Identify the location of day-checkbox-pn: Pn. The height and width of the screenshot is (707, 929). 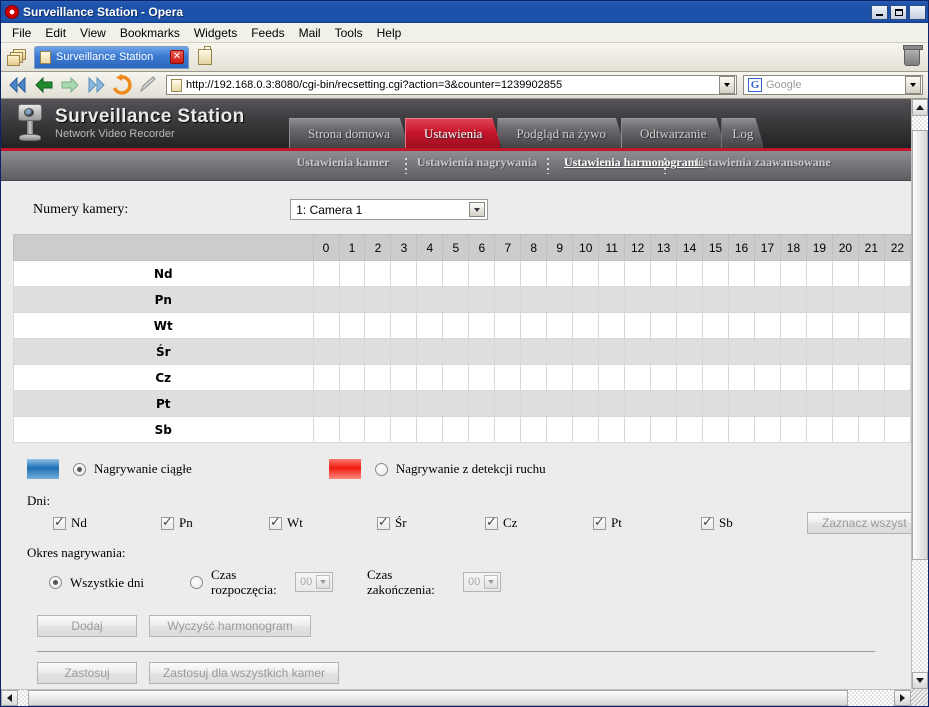
(215, 523).